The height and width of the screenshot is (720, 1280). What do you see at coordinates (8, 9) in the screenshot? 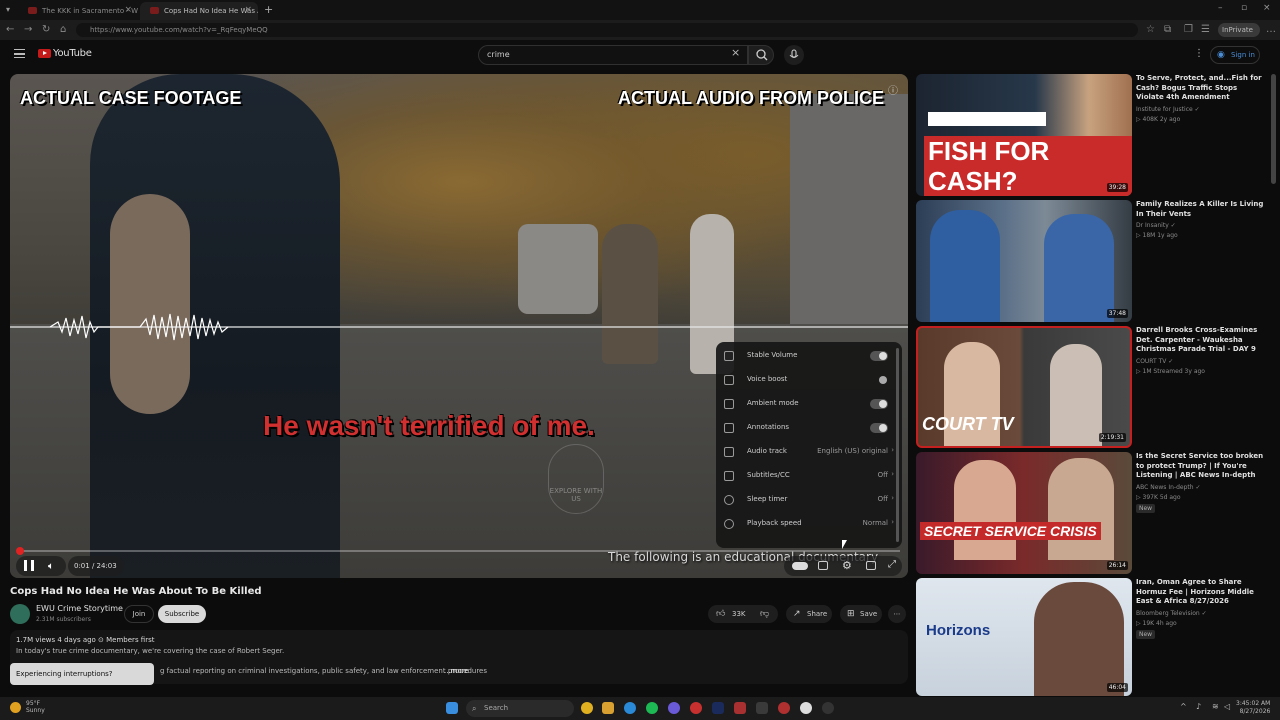
I see `tab-actions-icon: ▾` at bounding box center [8, 9].